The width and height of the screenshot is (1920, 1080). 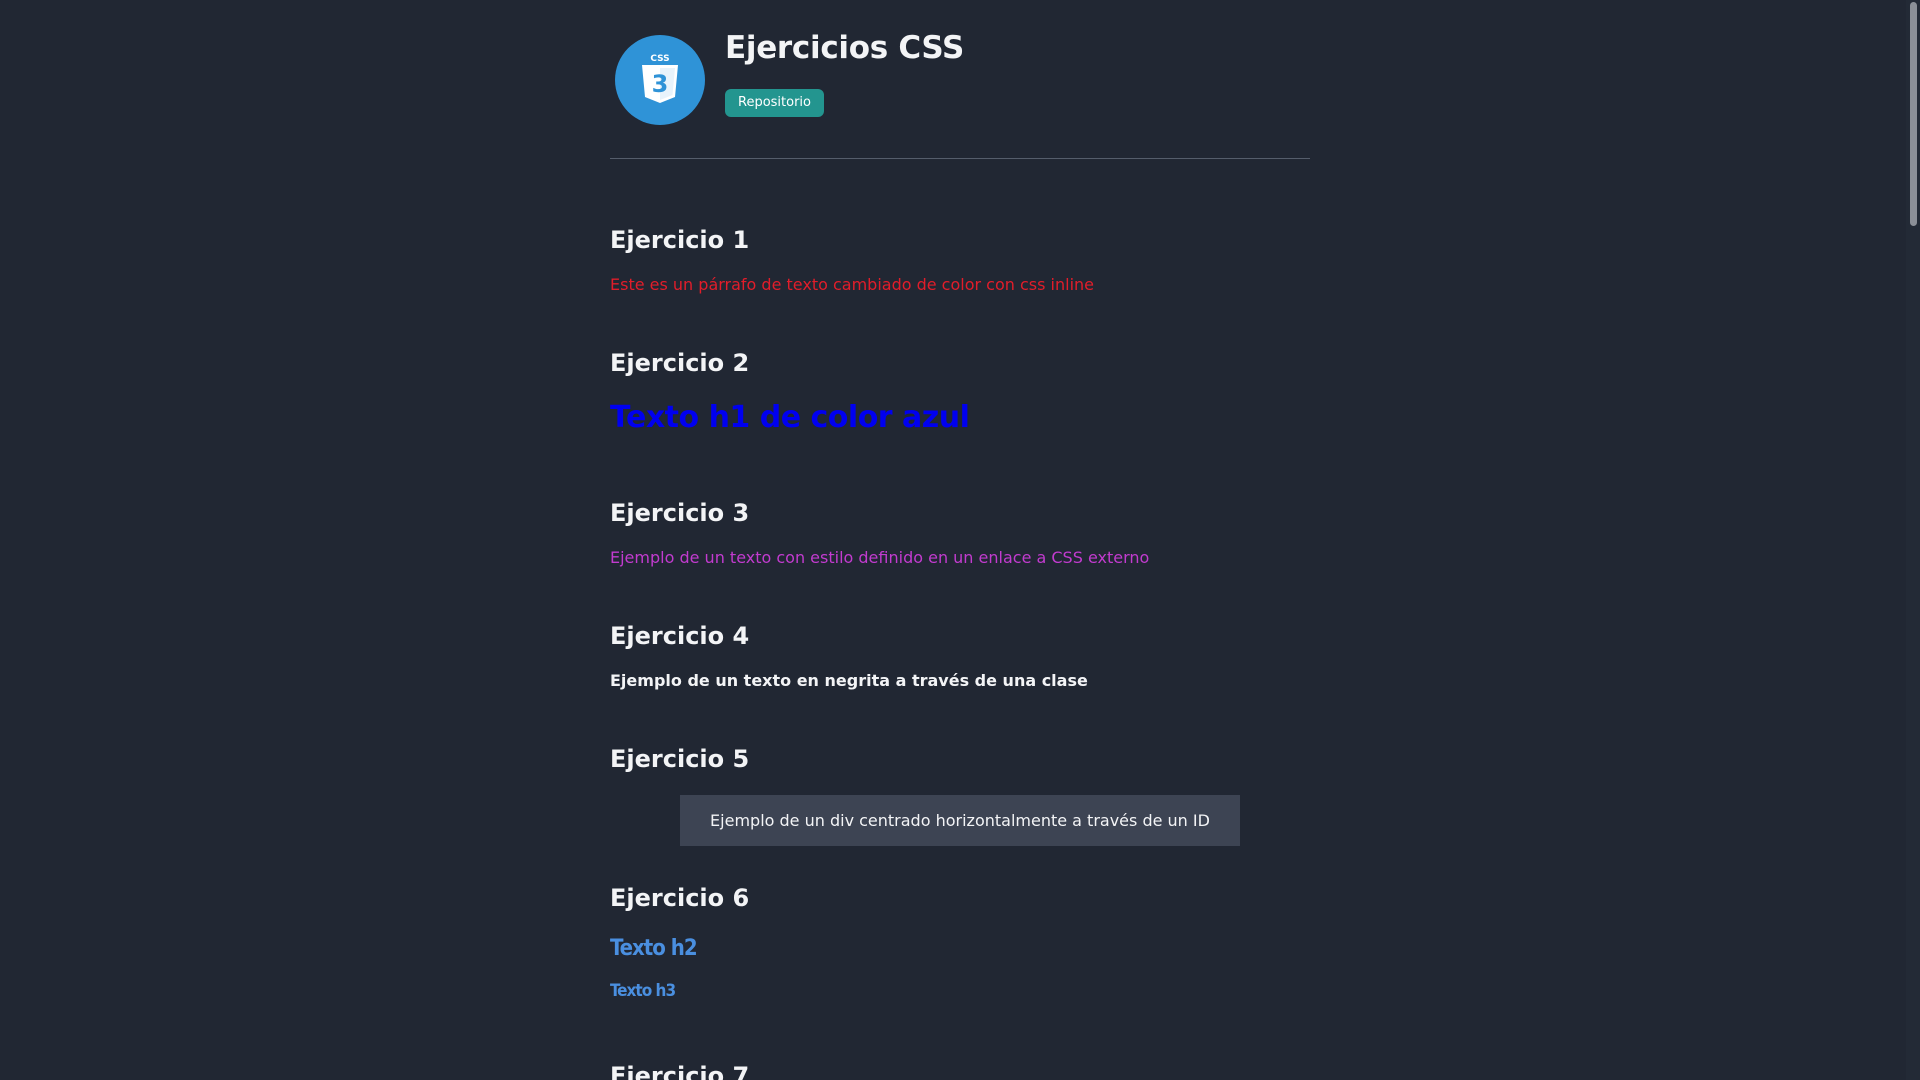 What do you see at coordinates (790, 417) in the screenshot?
I see `exercise-2-blue-h1: Texto h1 de color azul` at bounding box center [790, 417].